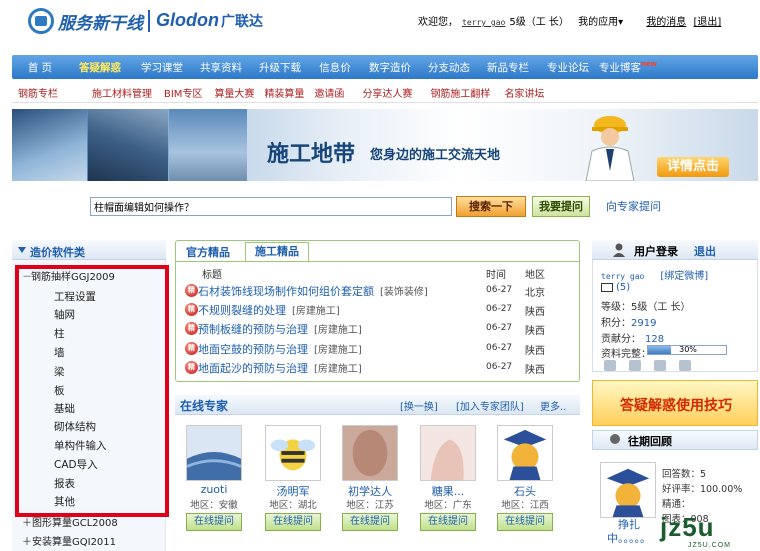  What do you see at coordinates (70, 521) in the screenshot?
I see `category-gcl2008: ＋图形算量GCL2008` at bounding box center [70, 521].